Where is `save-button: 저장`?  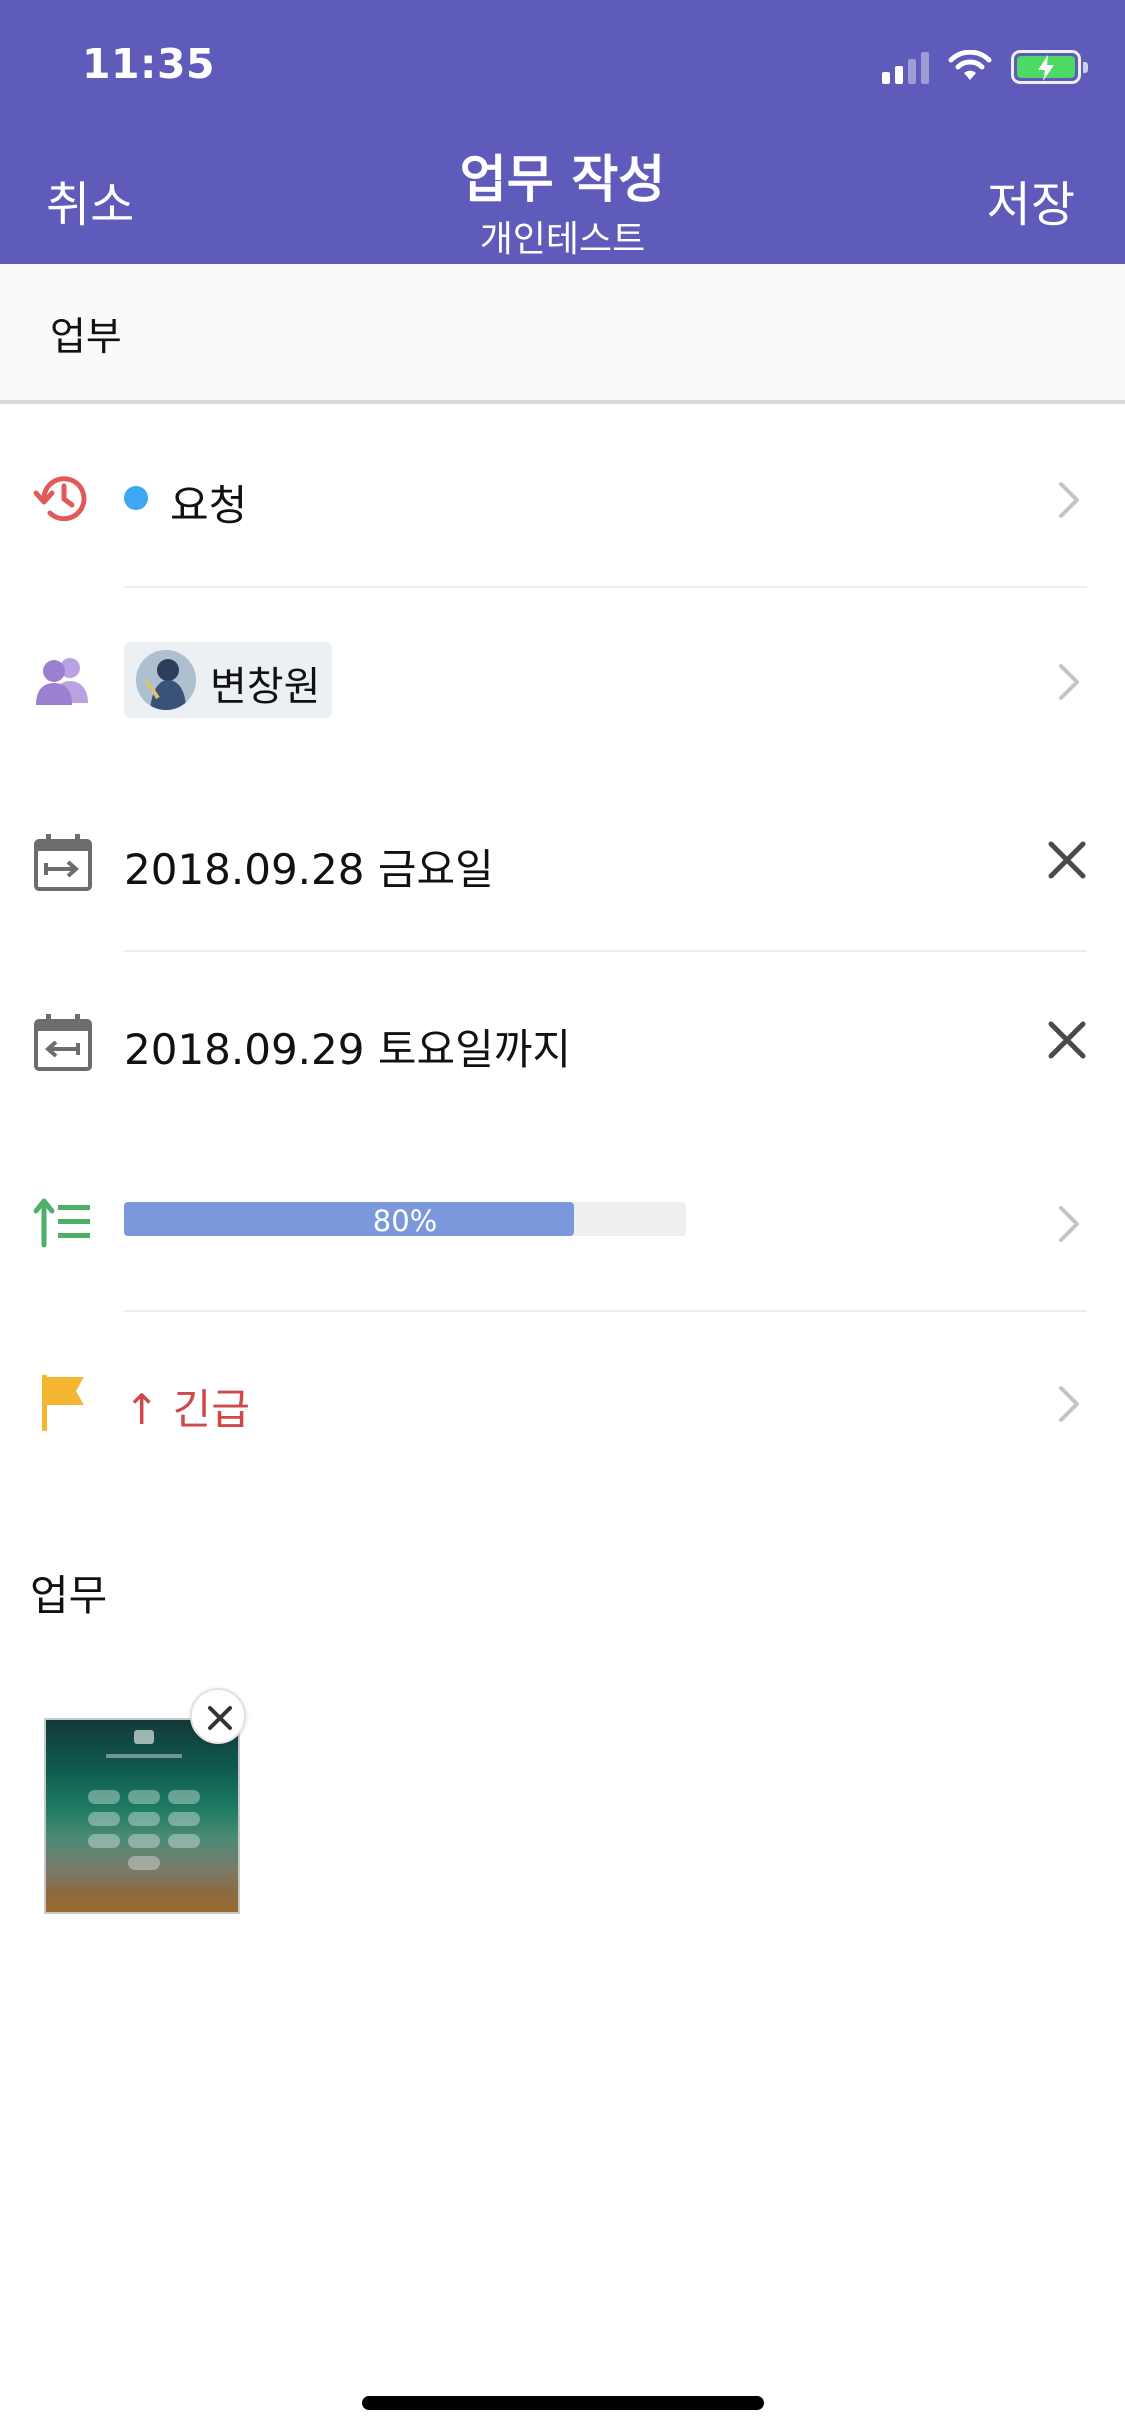 save-button: 저장 is located at coordinates (1031, 200).